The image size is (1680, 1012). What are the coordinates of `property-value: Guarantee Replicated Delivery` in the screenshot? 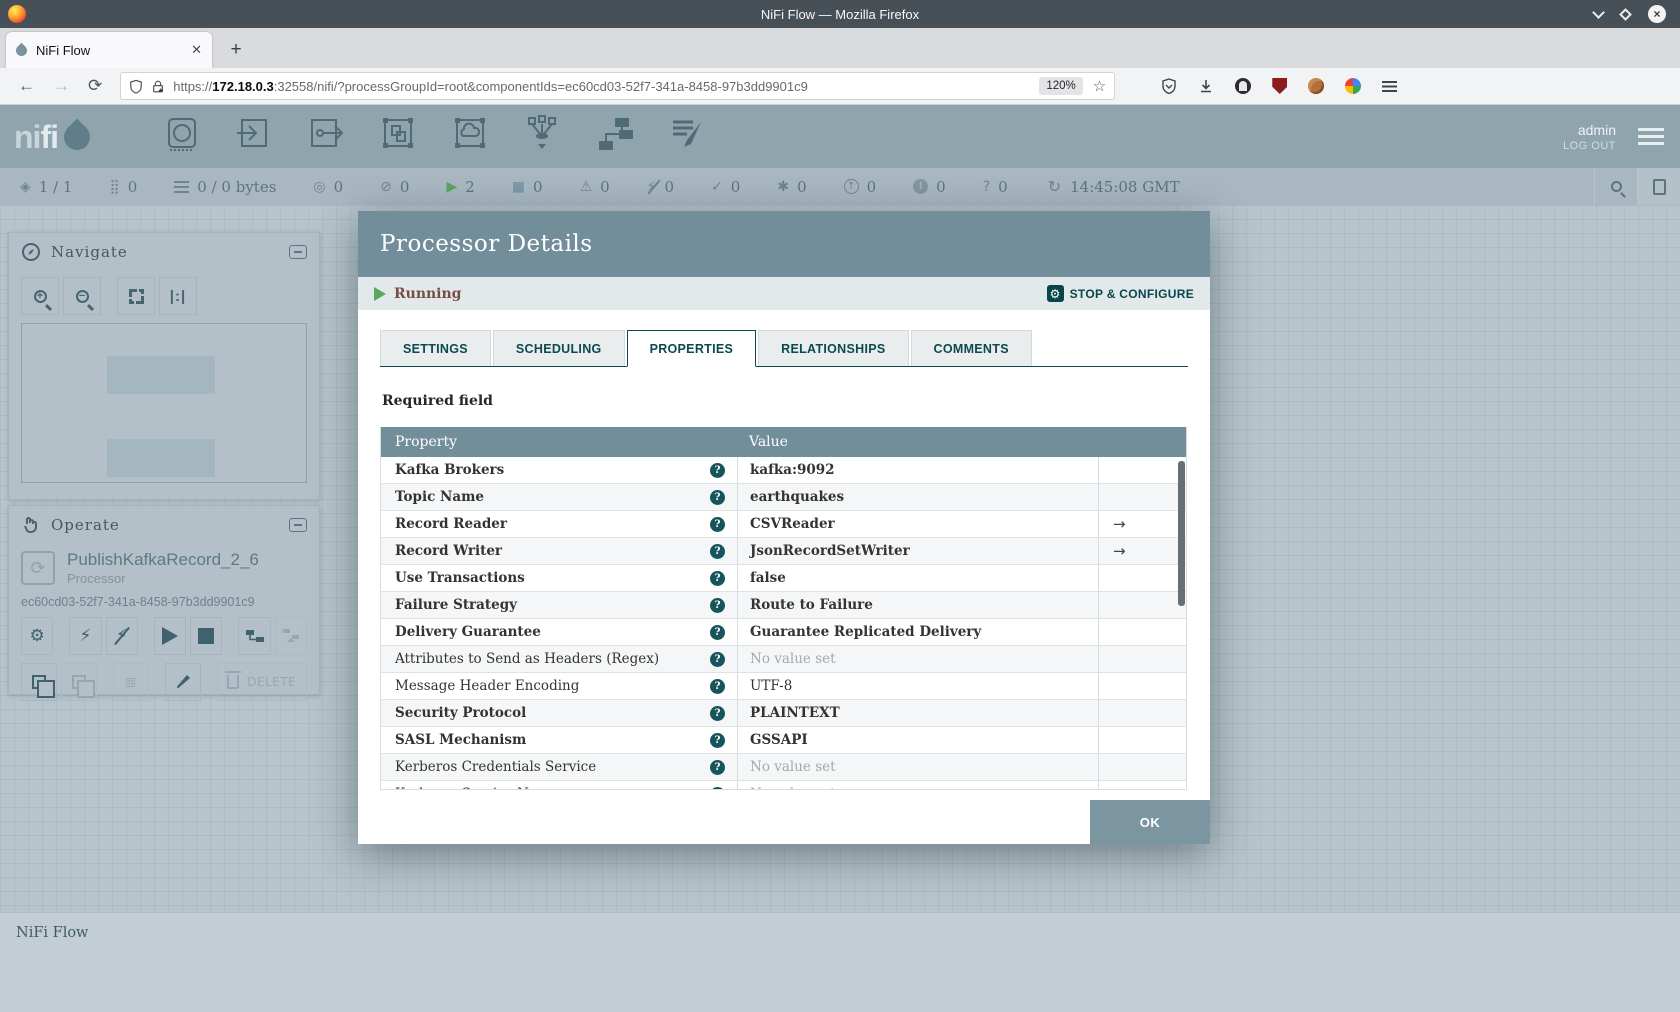 It's located at (865, 632).